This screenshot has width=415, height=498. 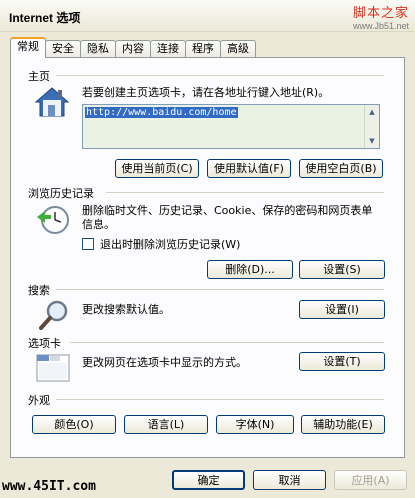 I want to click on tab-advanced: 高级, so click(x=238, y=49).